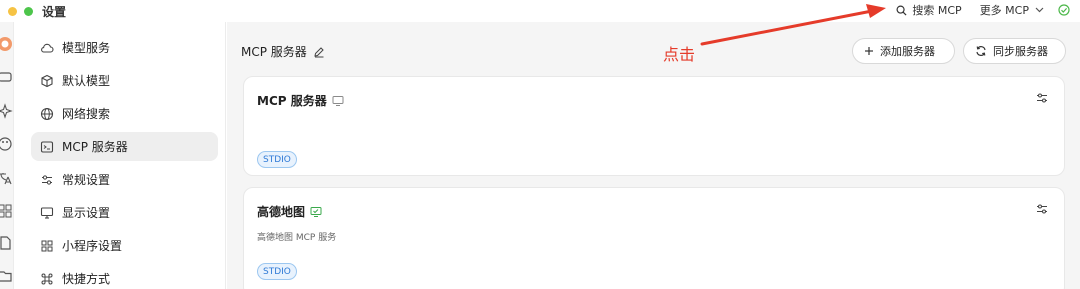 The height and width of the screenshot is (289, 1080). What do you see at coordinates (319, 52) in the screenshot?
I see `edit-icon` at bounding box center [319, 52].